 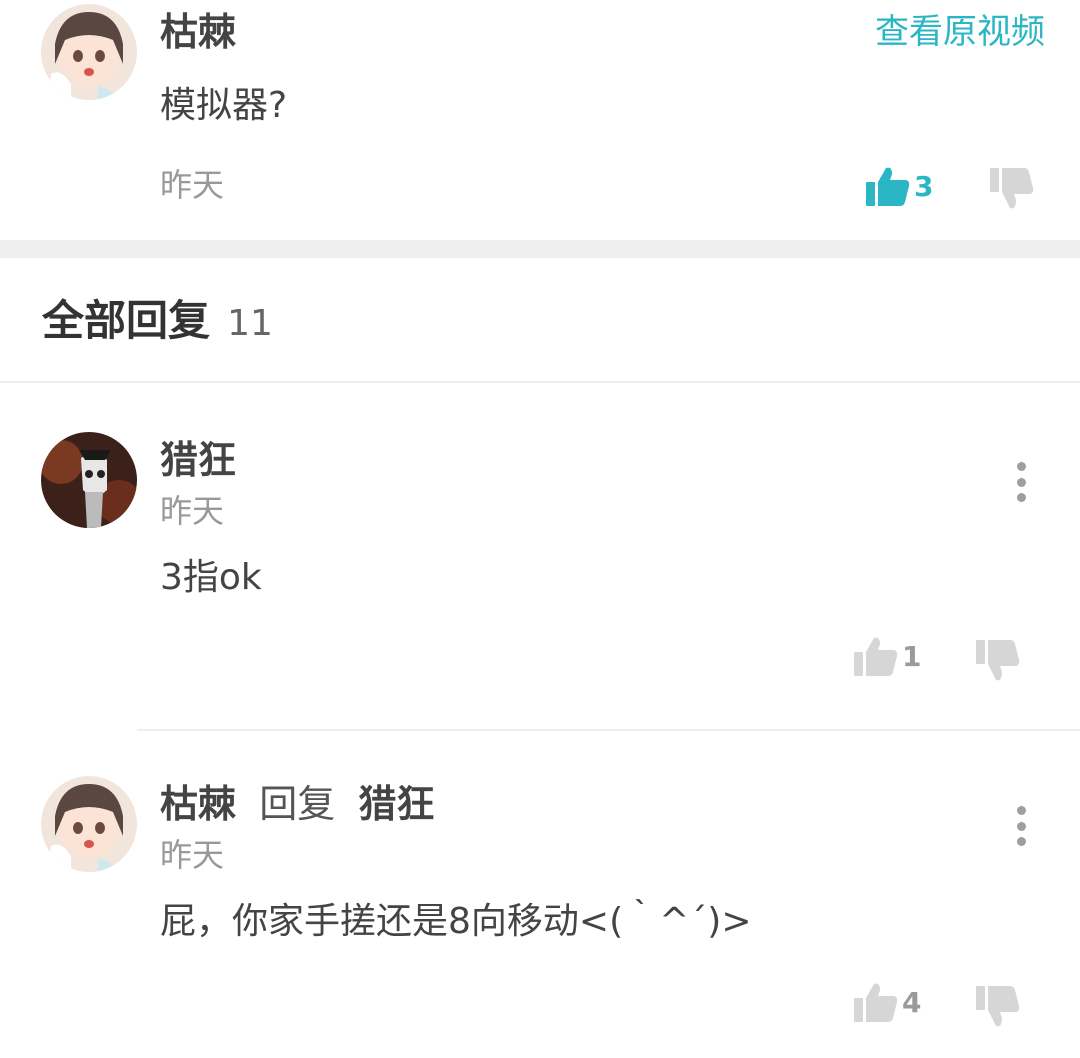 I want to click on reply-word: 回复, so click(x=297, y=804).